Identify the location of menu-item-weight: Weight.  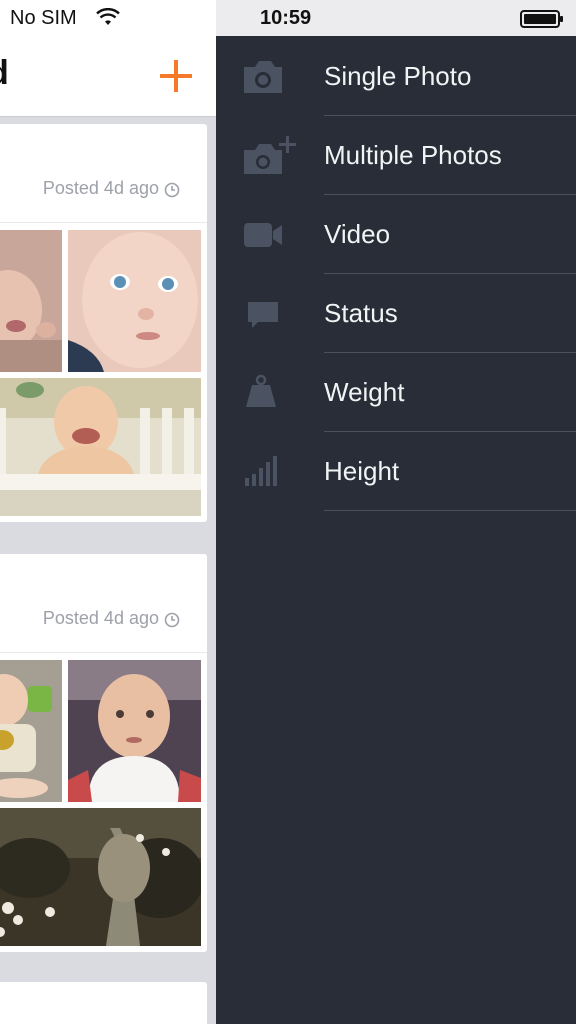
(396, 392).